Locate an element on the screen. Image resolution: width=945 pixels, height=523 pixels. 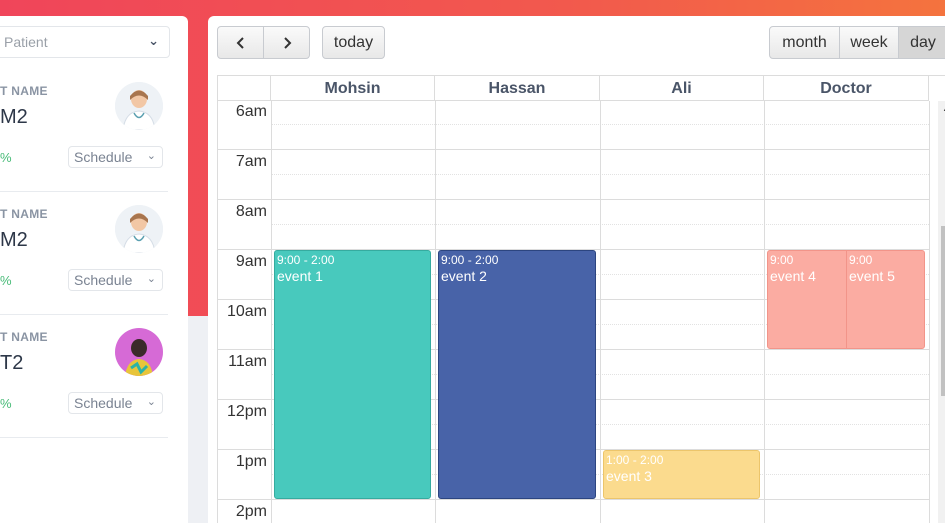
event-title: event 1 is located at coordinates (300, 276).